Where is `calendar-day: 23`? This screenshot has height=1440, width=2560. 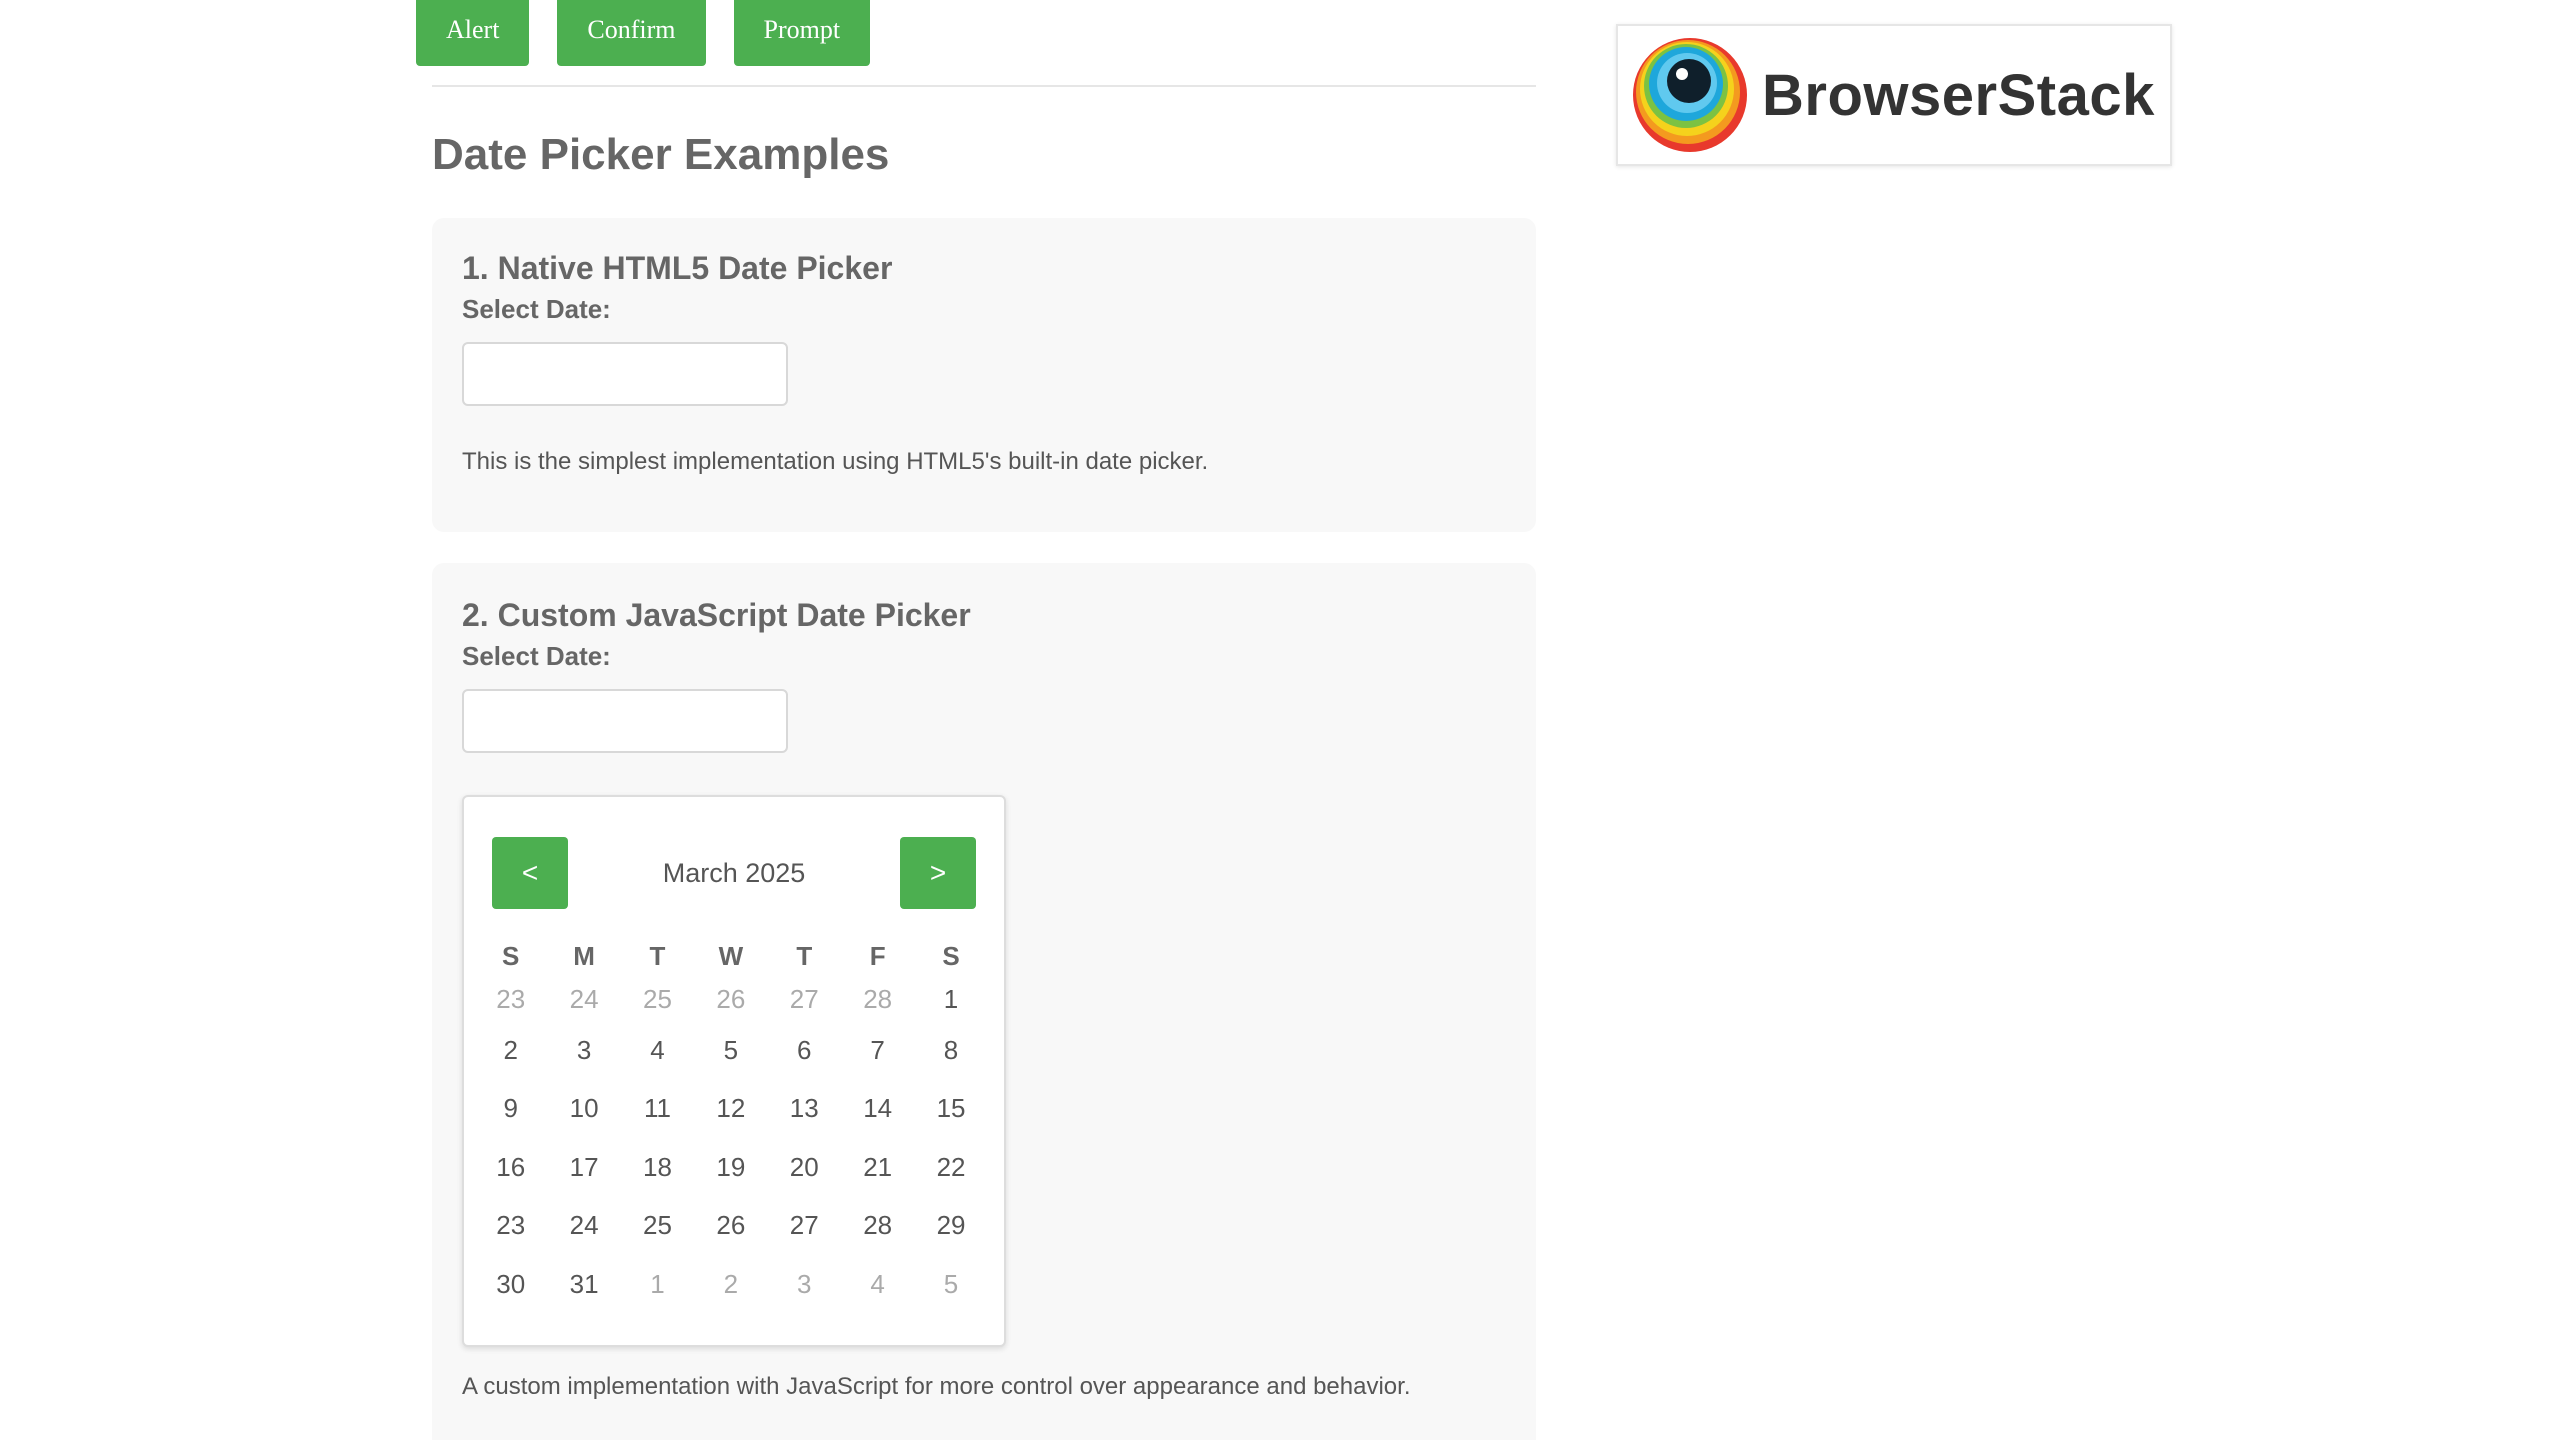
calendar-day: 23 is located at coordinates (510, 1226).